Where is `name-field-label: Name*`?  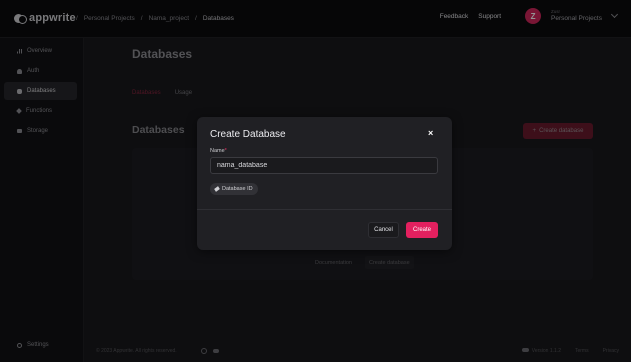 name-field-label: Name* is located at coordinates (218, 151).